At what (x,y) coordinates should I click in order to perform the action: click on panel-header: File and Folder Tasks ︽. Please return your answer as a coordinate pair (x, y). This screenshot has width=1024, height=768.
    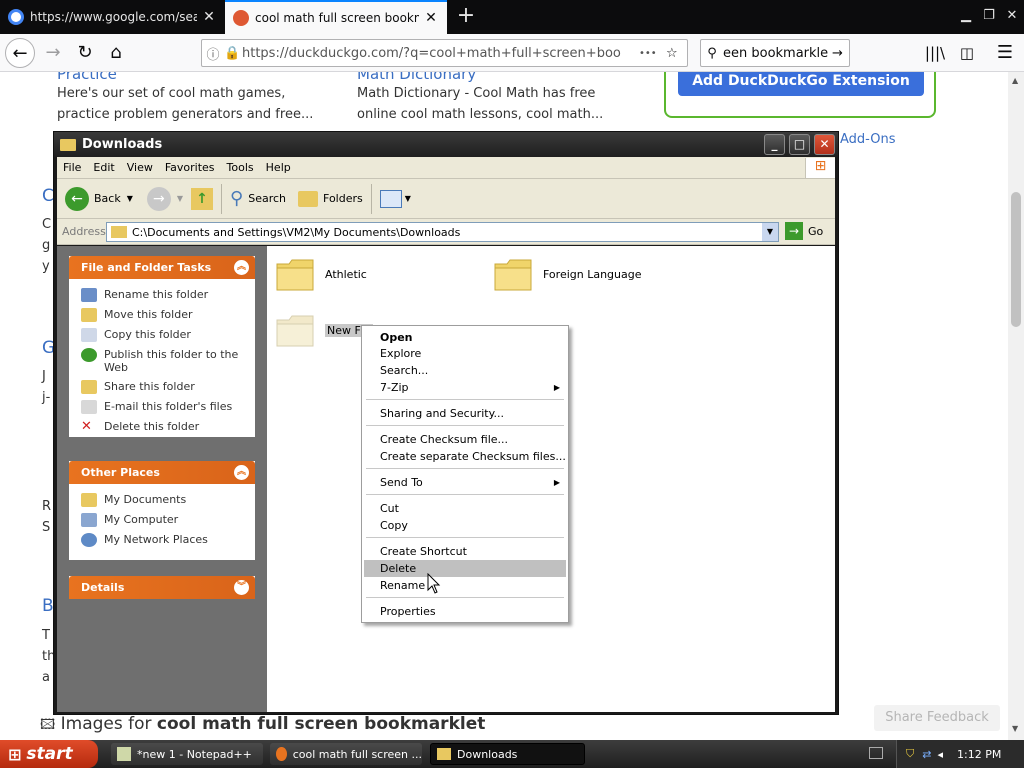
    Looking at the image, I should click on (162, 267).